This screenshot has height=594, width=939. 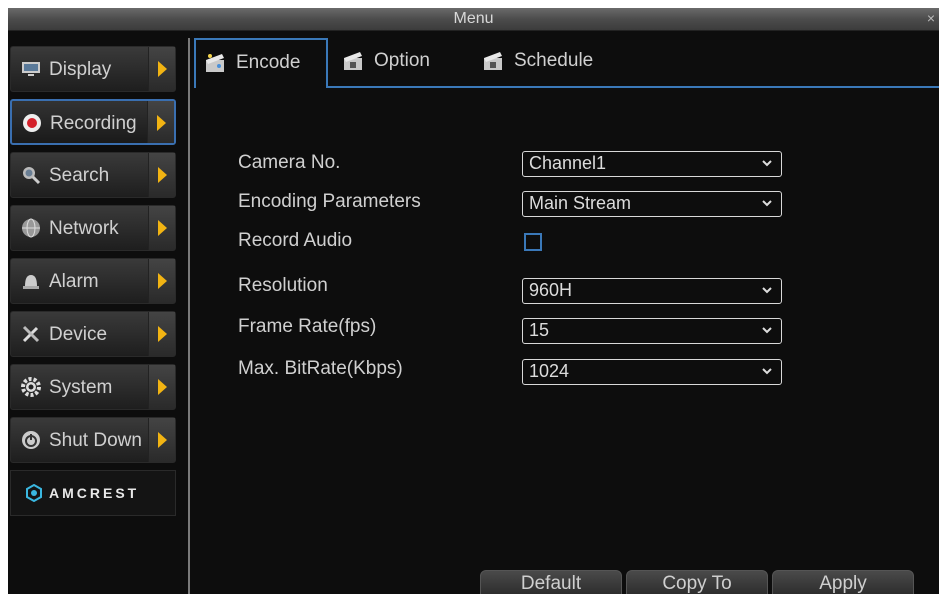 I want to click on camera-no-select: Channel1, so click(x=652, y=164).